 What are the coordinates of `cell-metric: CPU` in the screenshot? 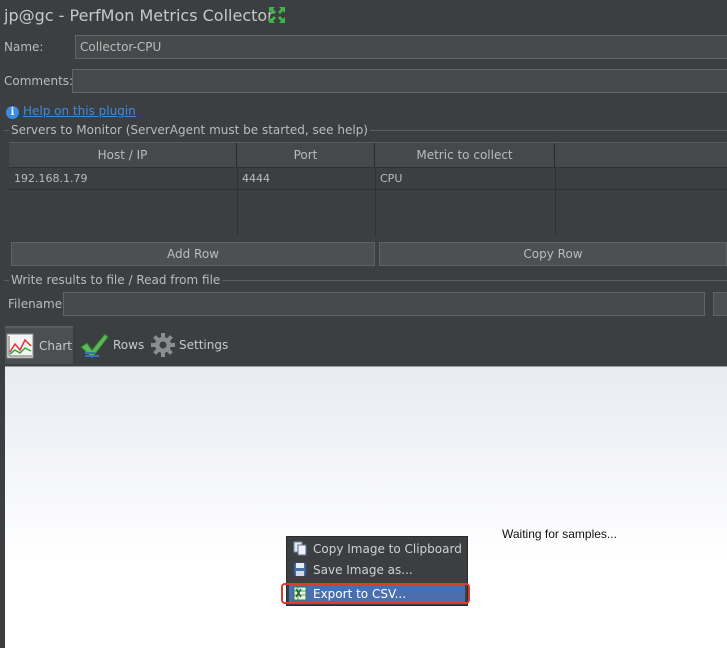 It's located at (465, 179).